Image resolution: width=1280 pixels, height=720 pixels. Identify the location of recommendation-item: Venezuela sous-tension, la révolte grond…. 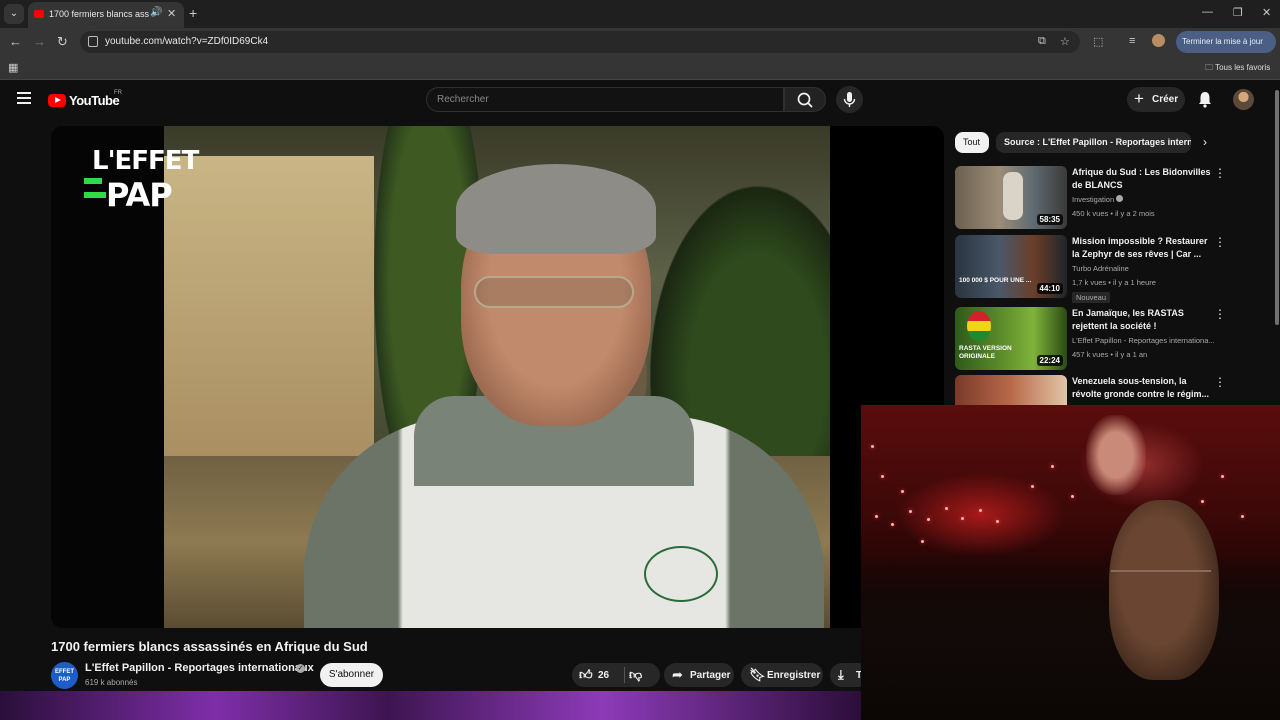
(1090, 390).